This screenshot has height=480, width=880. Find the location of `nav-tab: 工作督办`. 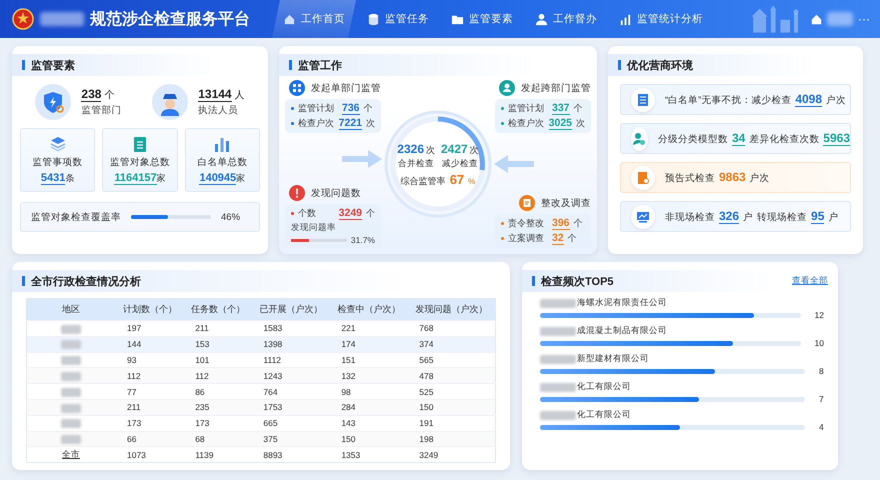

nav-tab: 工作督办 is located at coordinates (566, 19).